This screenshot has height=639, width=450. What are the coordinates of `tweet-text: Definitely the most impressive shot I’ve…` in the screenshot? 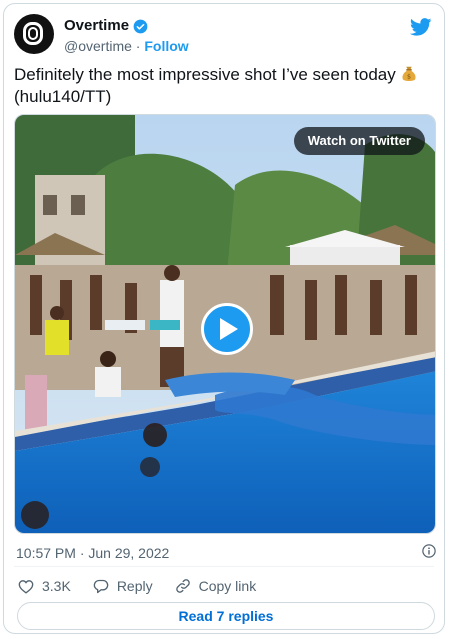 It's located at (224, 86).